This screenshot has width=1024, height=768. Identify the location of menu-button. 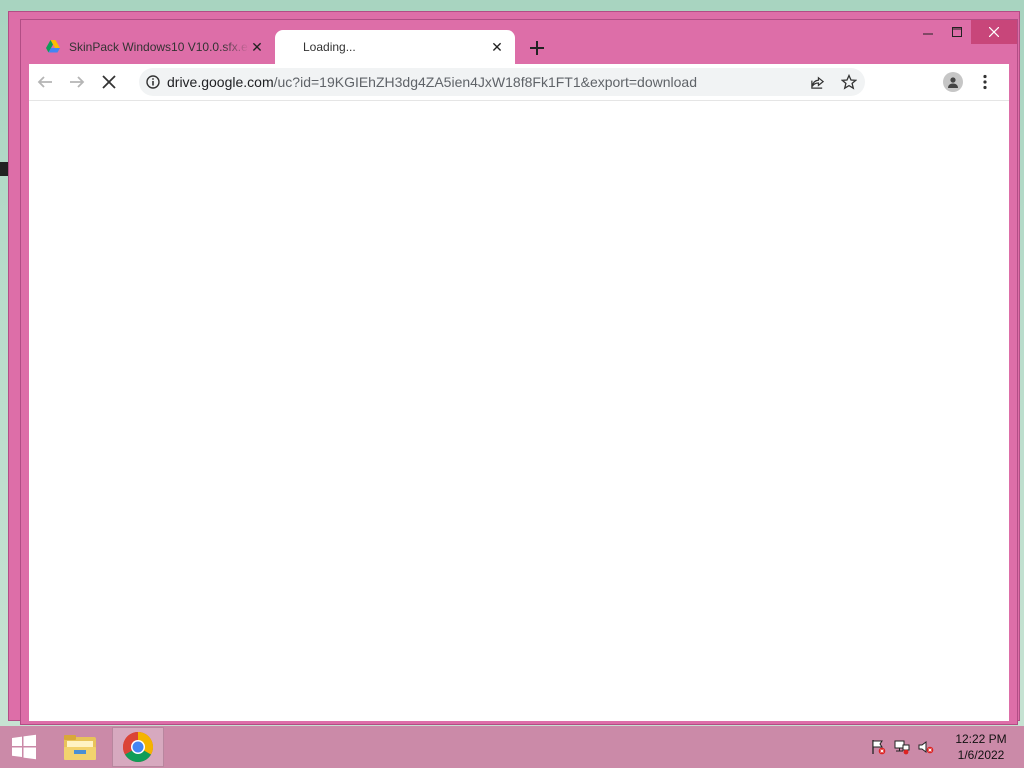
(985, 82).